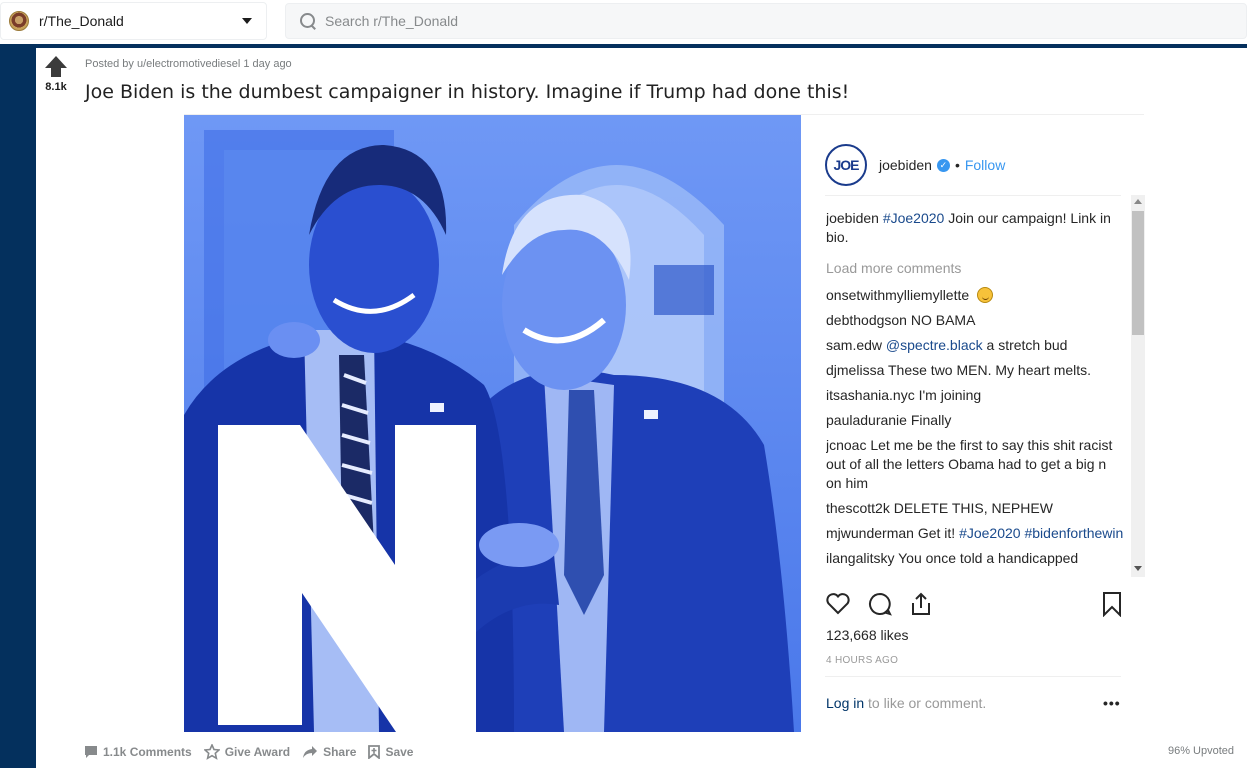  What do you see at coordinates (19, 21) in the screenshot?
I see `subreddit-avatar-icon` at bounding box center [19, 21].